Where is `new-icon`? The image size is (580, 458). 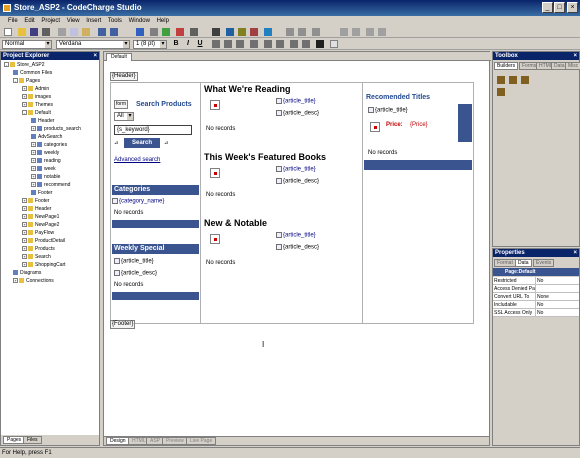
new-icon is located at coordinates (8, 32).